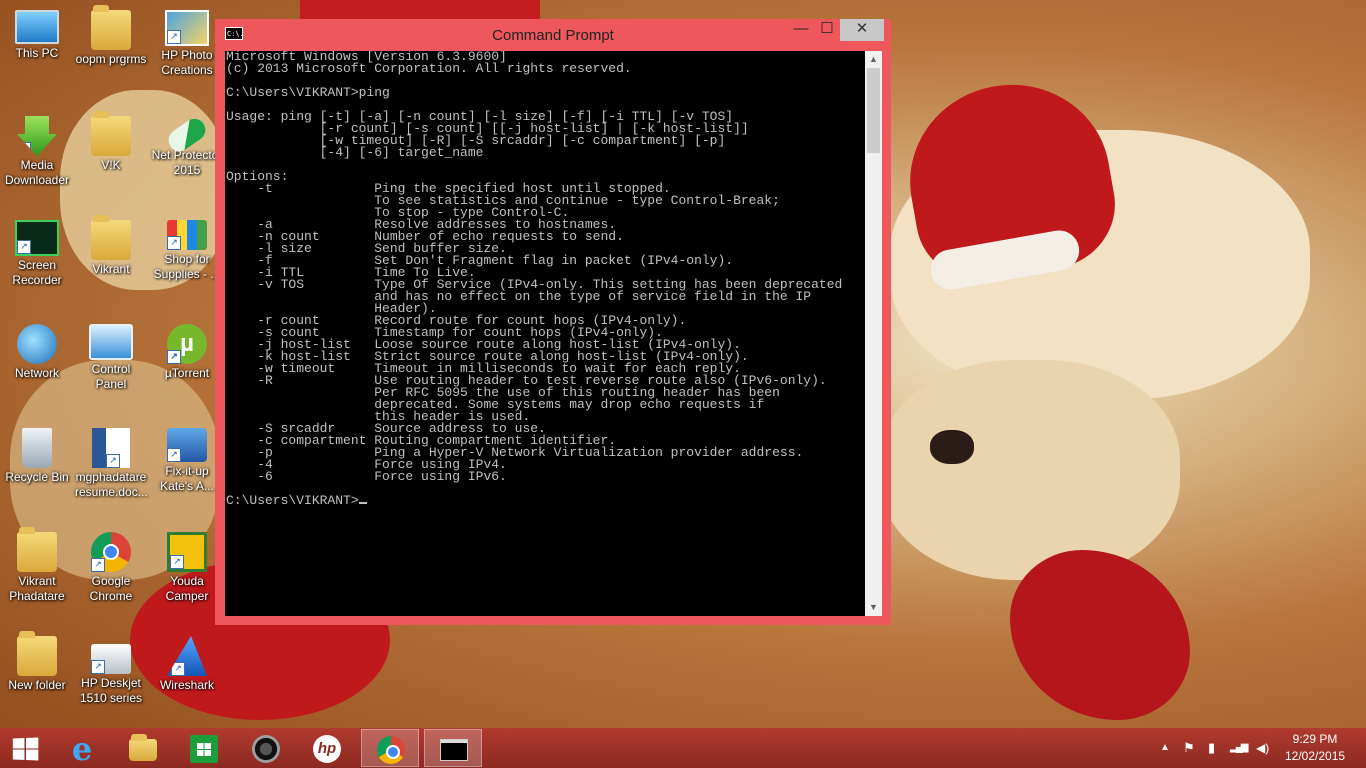 The image size is (1366, 768). What do you see at coordinates (111, 59) in the screenshot?
I see `desktop-icon-label: oopm prgrms` at bounding box center [111, 59].